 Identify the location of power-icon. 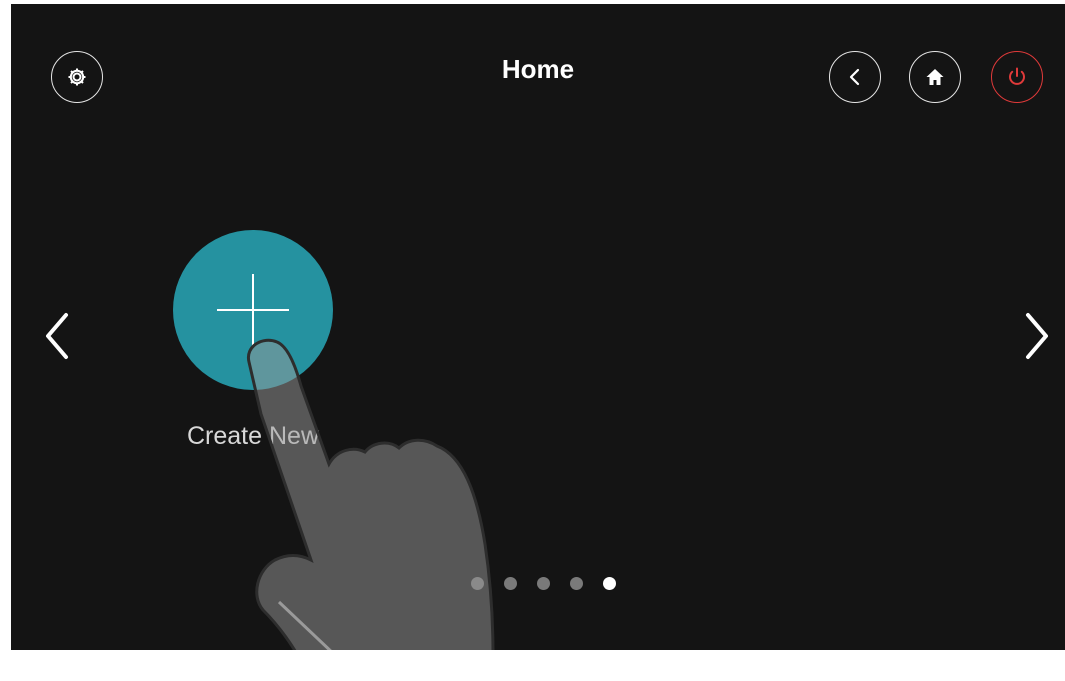
(1017, 76).